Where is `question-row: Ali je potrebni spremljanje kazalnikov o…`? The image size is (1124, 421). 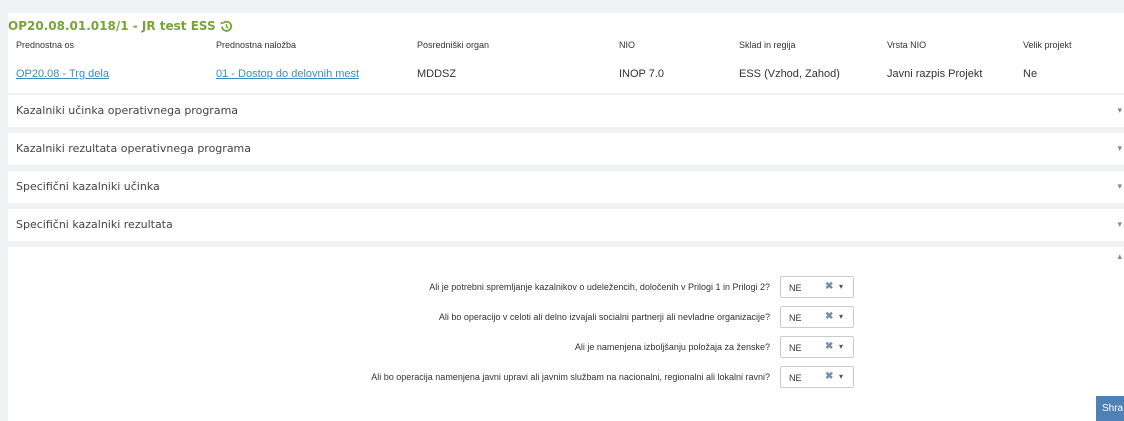 question-row: Ali je potrebni spremljanje kazalnikov o… is located at coordinates (566, 288).